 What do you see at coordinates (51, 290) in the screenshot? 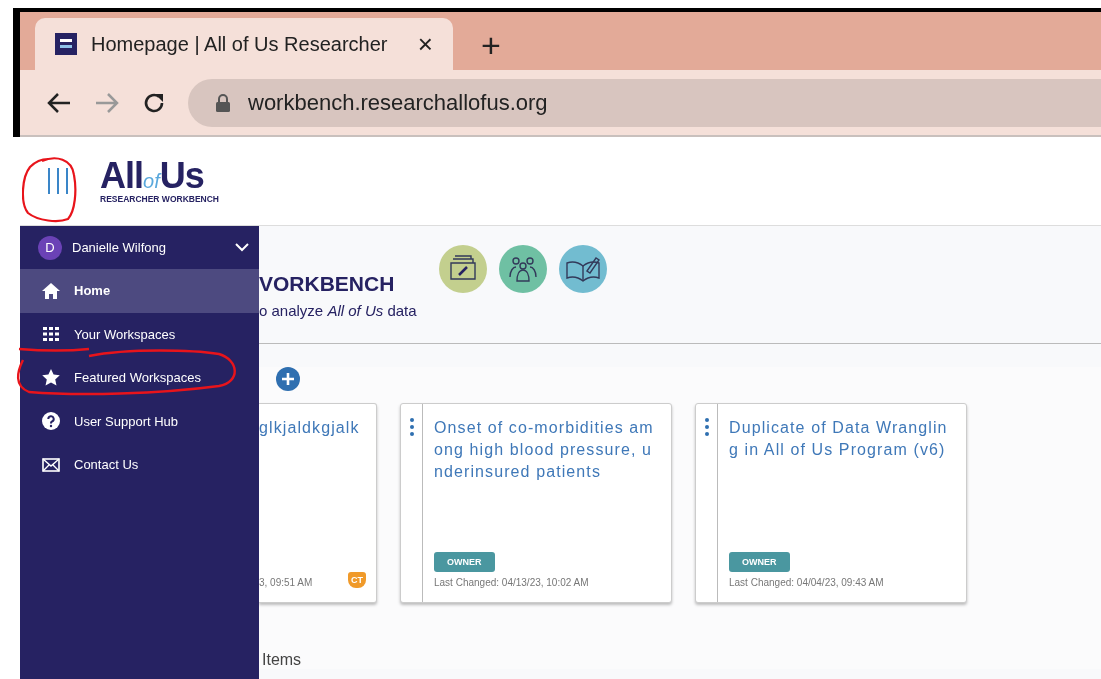
I see `home-icon` at bounding box center [51, 290].